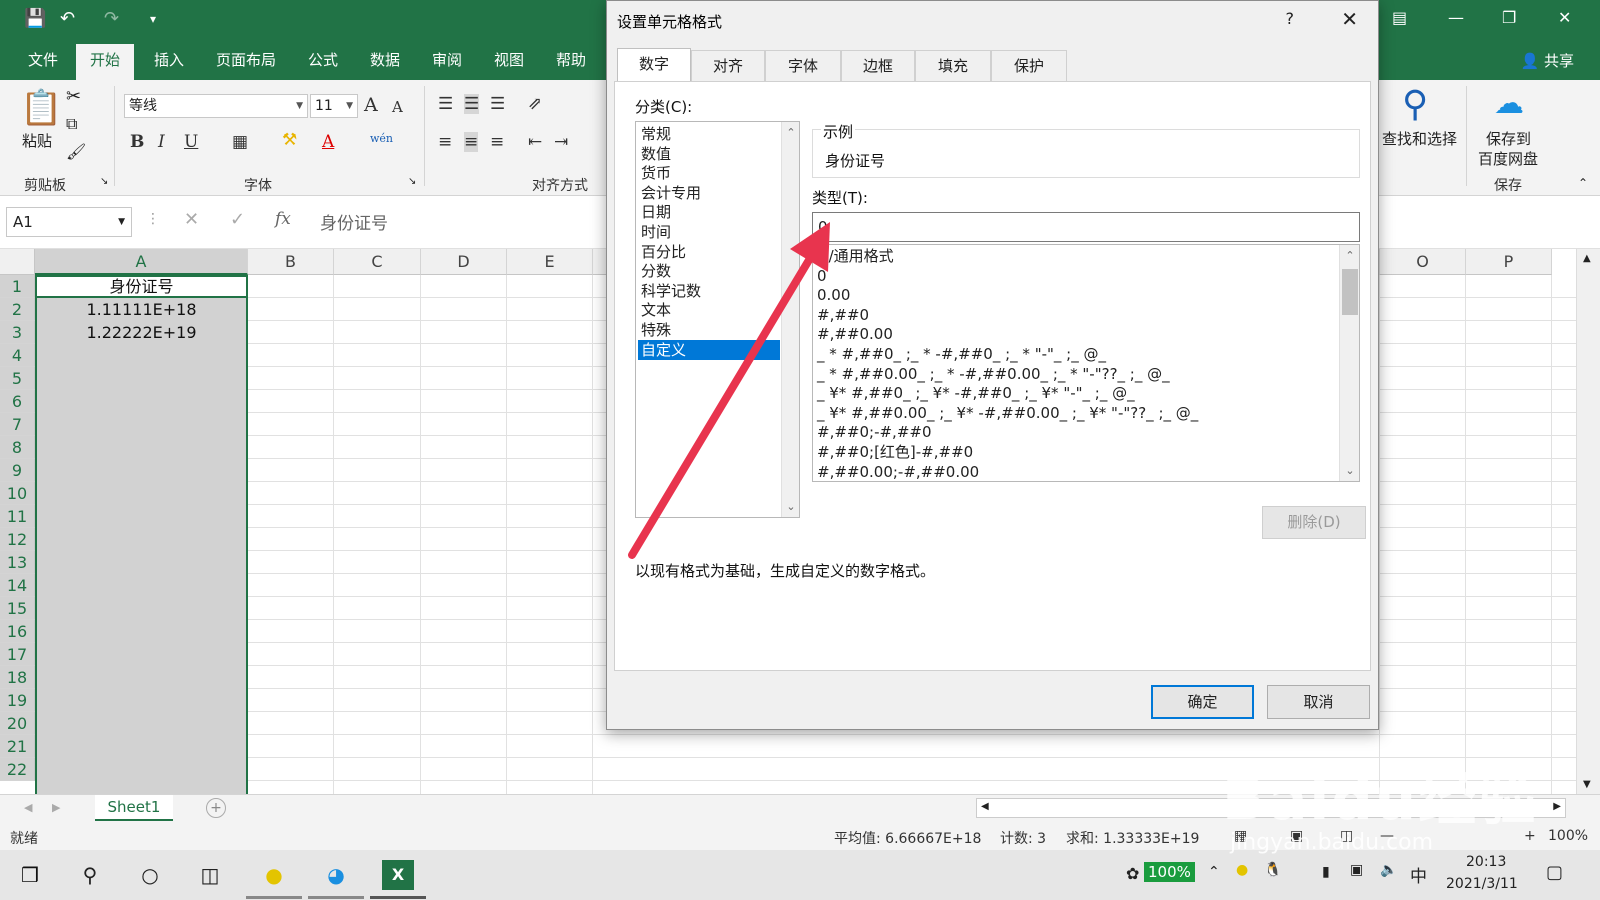 This screenshot has width=1600, height=900. I want to click on column-header-b: B, so click(291, 262).